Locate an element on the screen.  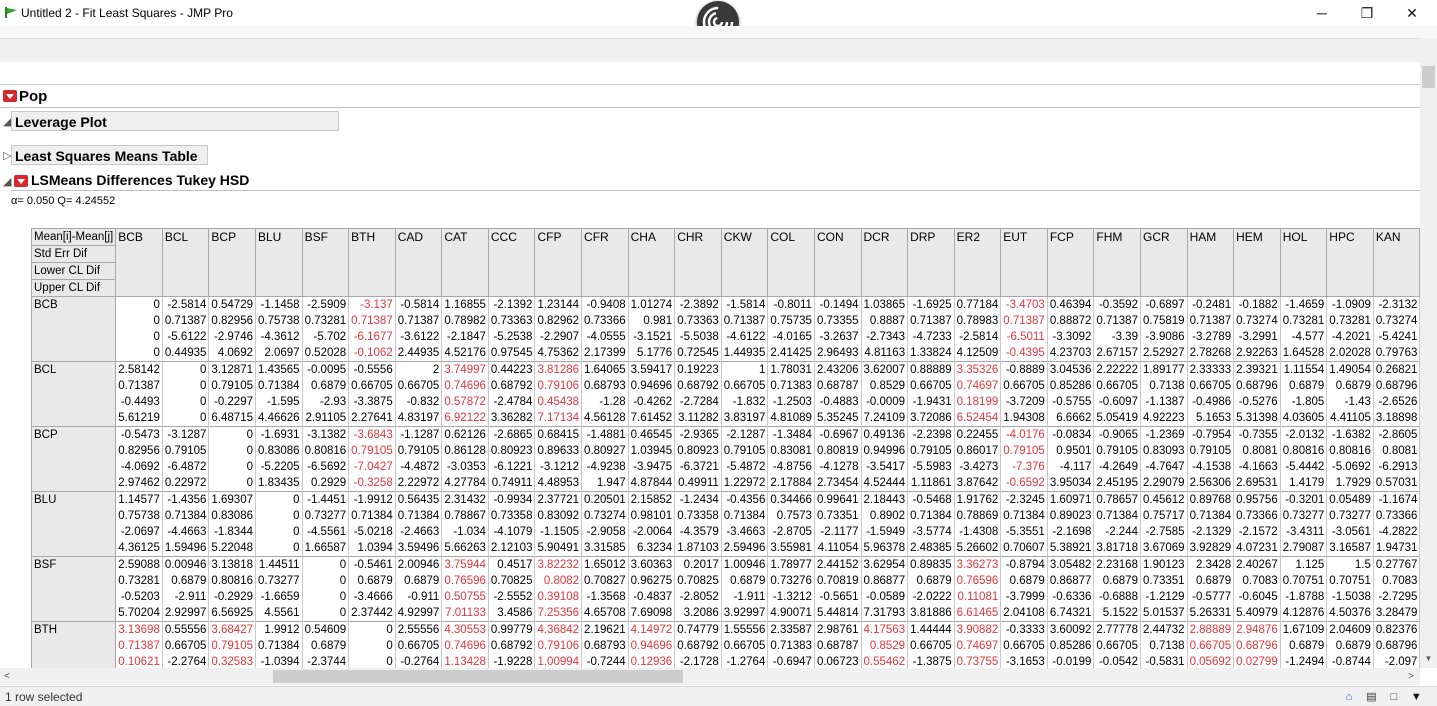
pop-red-triangle-menu-icon is located at coordinates (10, 96).